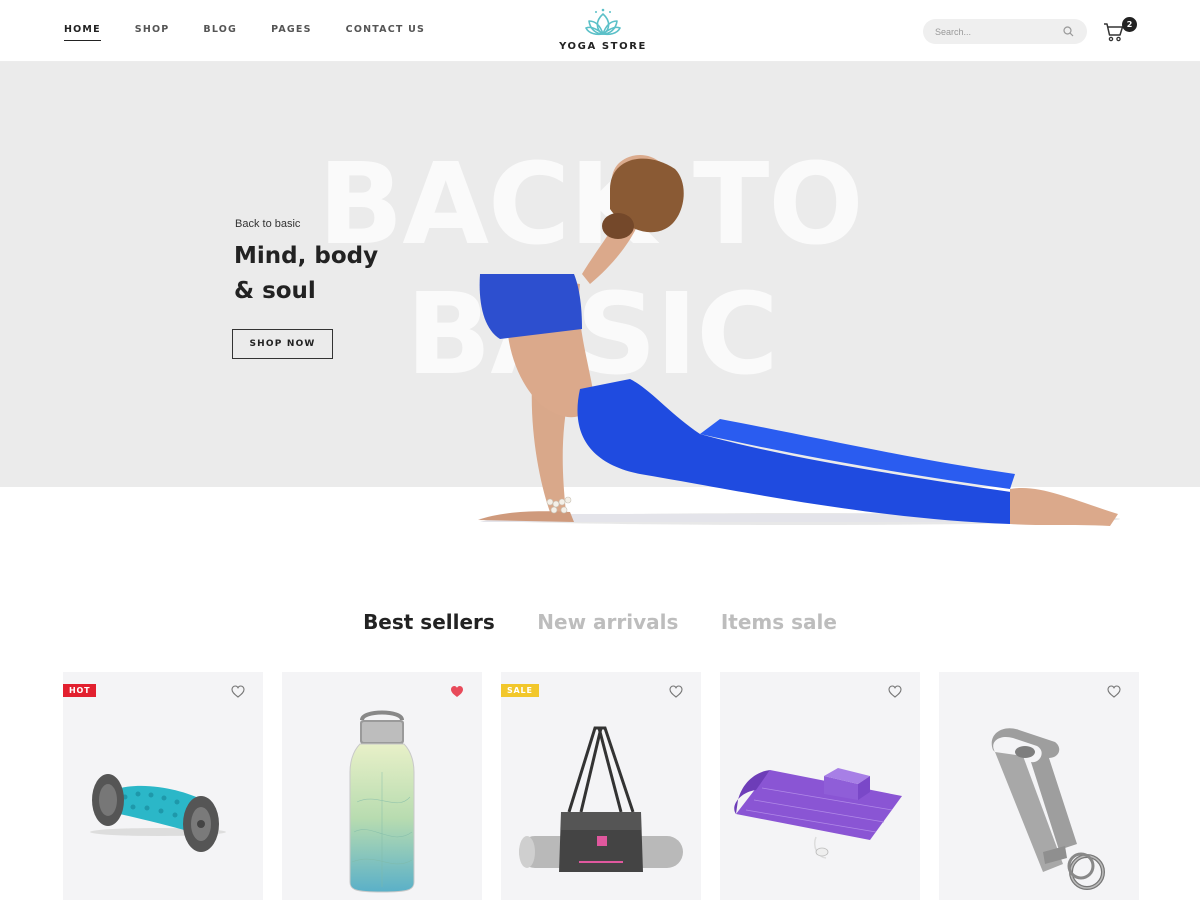 The width and height of the screenshot is (1200, 900). I want to click on search-input, so click(995, 31).